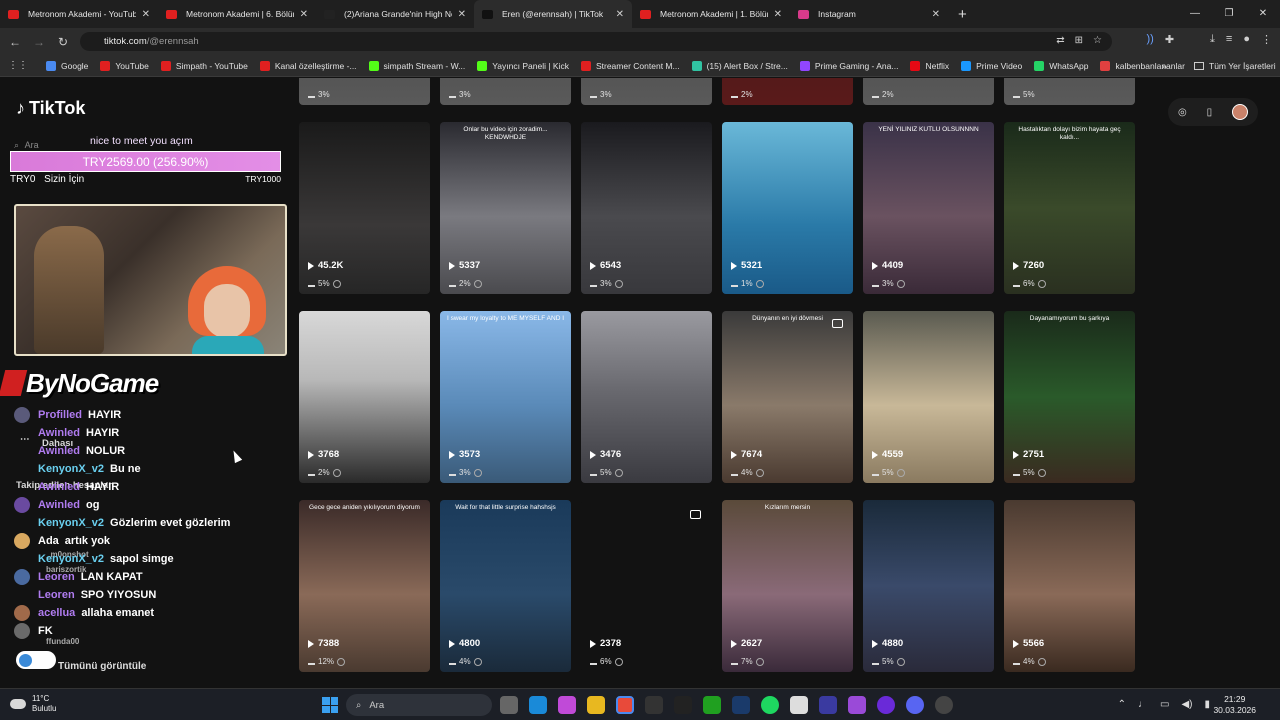 The image size is (1280, 720). I want to click on bookmark-item: Simpath - YouTube, so click(204, 65).